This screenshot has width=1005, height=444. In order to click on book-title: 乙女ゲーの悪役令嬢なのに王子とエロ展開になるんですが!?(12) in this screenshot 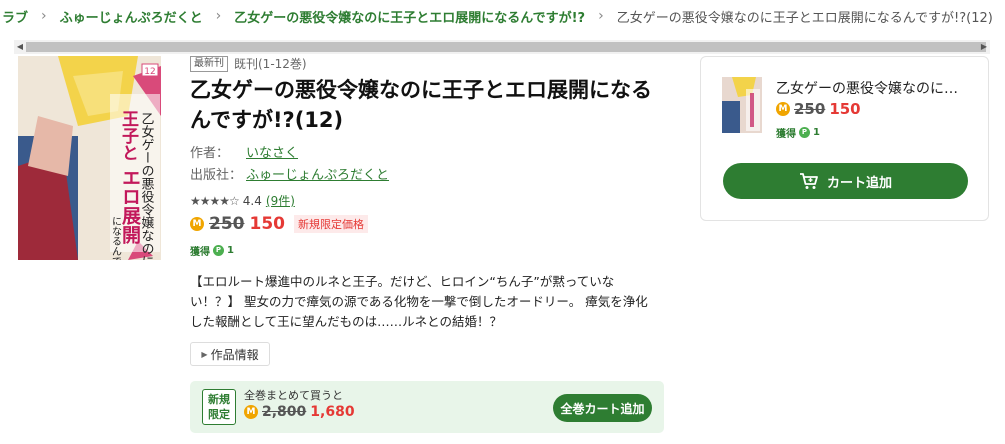, I will do `click(421, 105)`.